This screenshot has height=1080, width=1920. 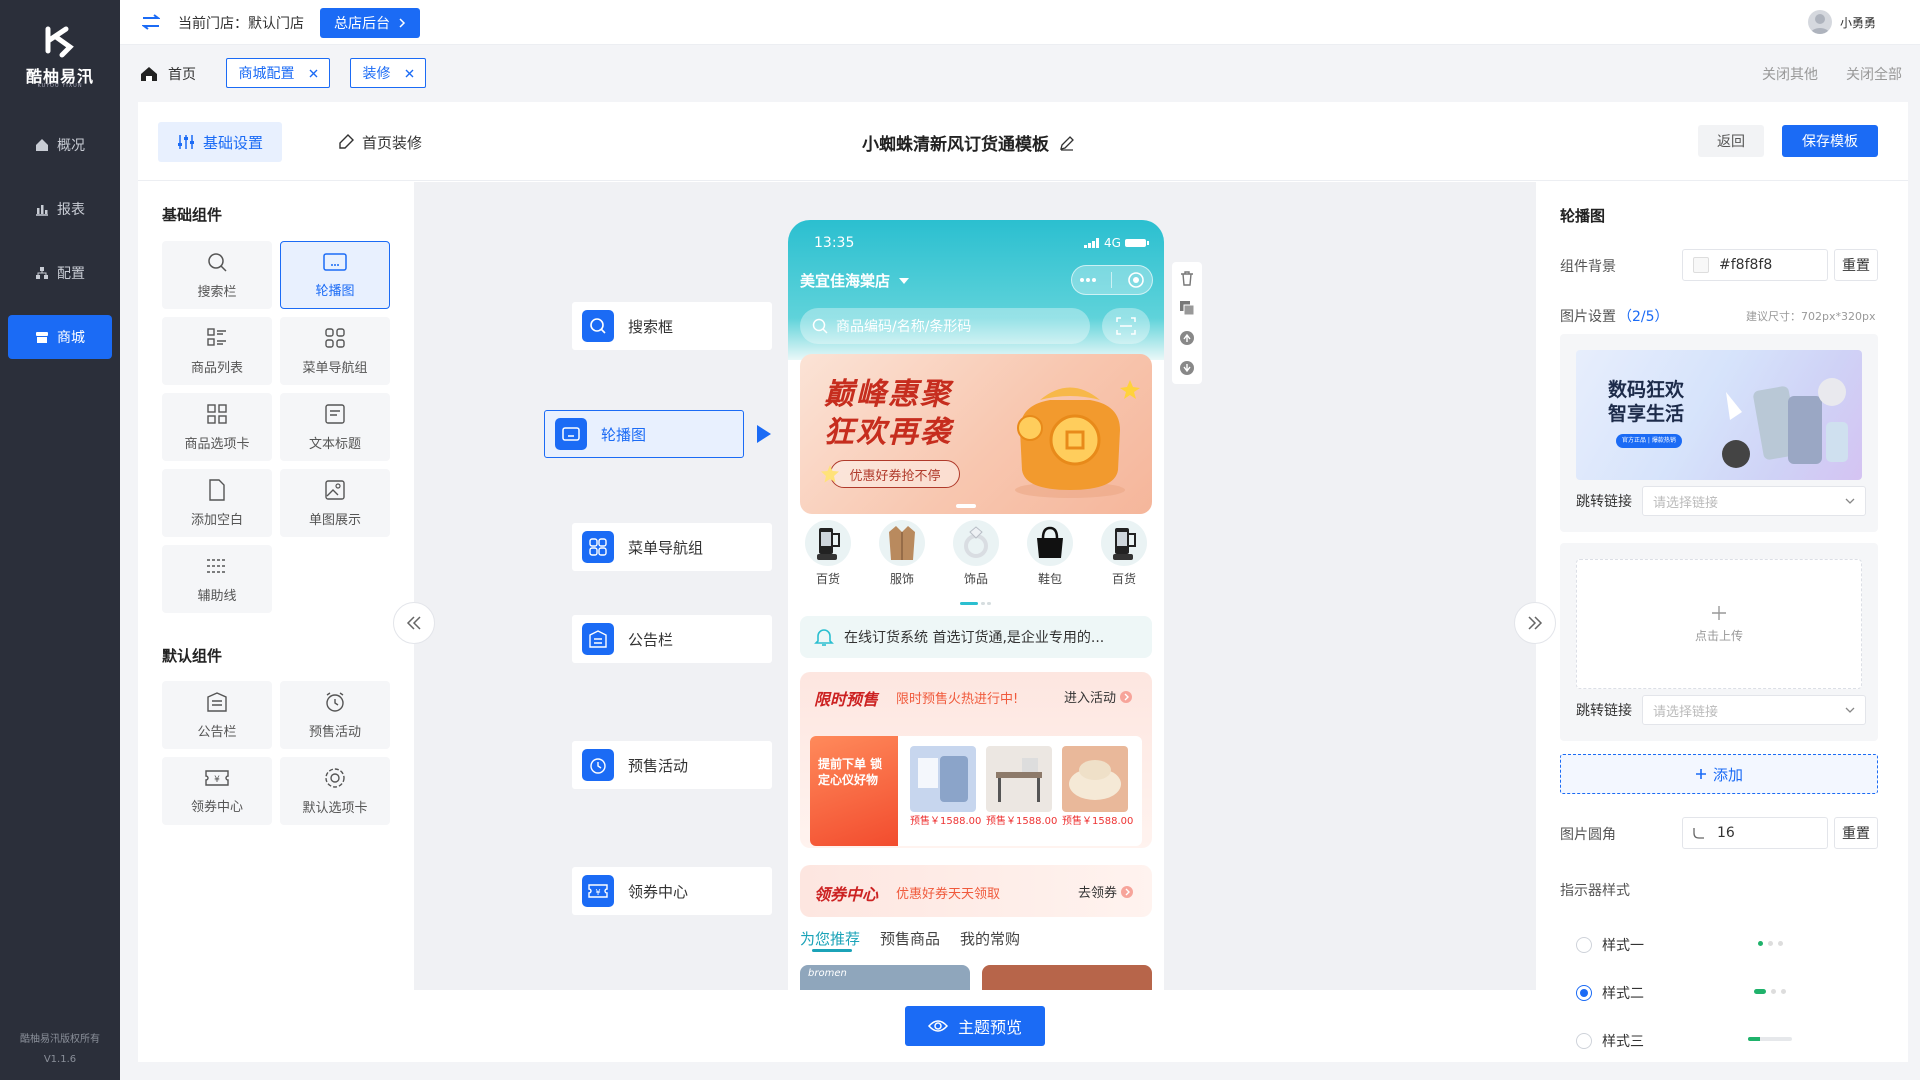 I want to click on layer-label-text: 菜单导航组, so click(x=666, y=547).